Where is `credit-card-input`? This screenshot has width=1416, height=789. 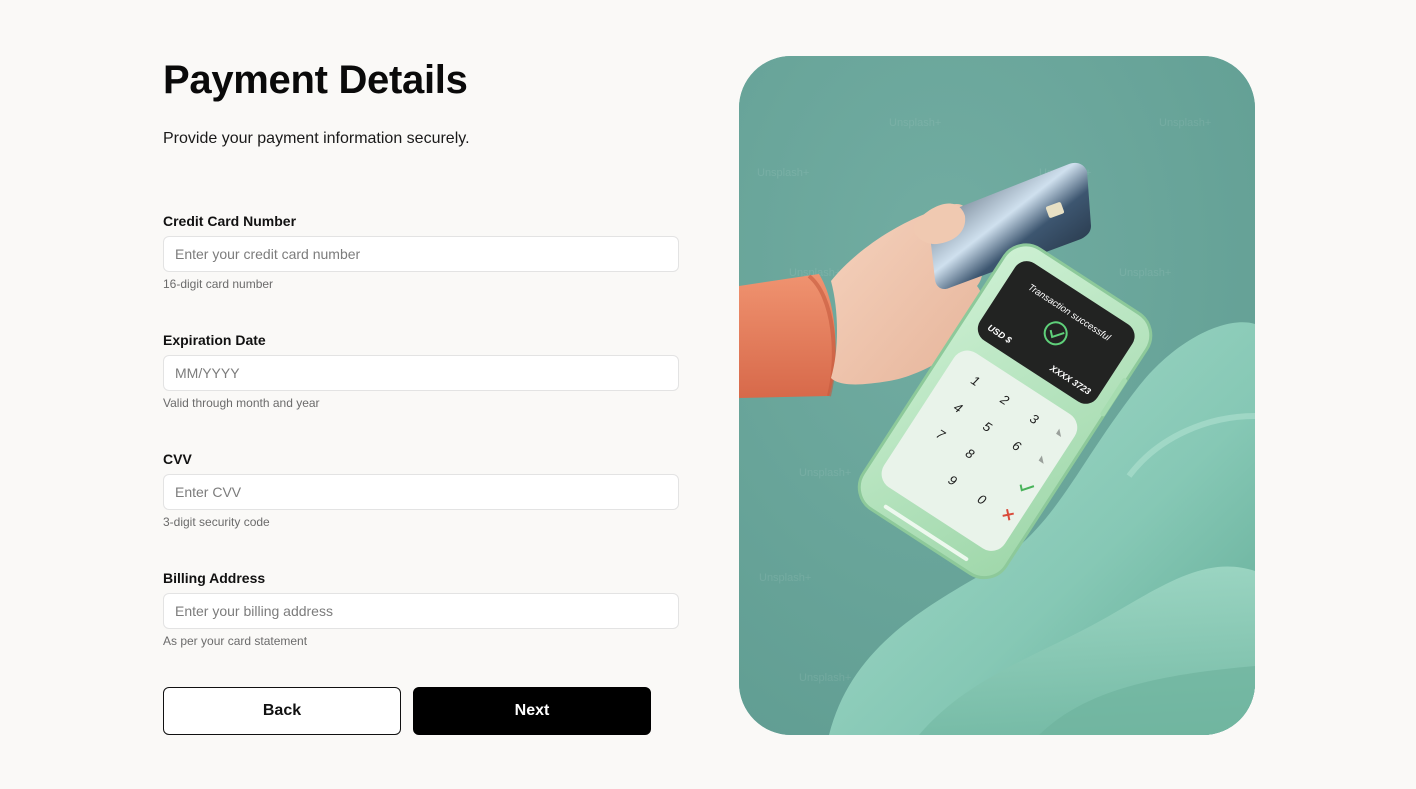
credit-card-input is located at coordinates (421, 254).